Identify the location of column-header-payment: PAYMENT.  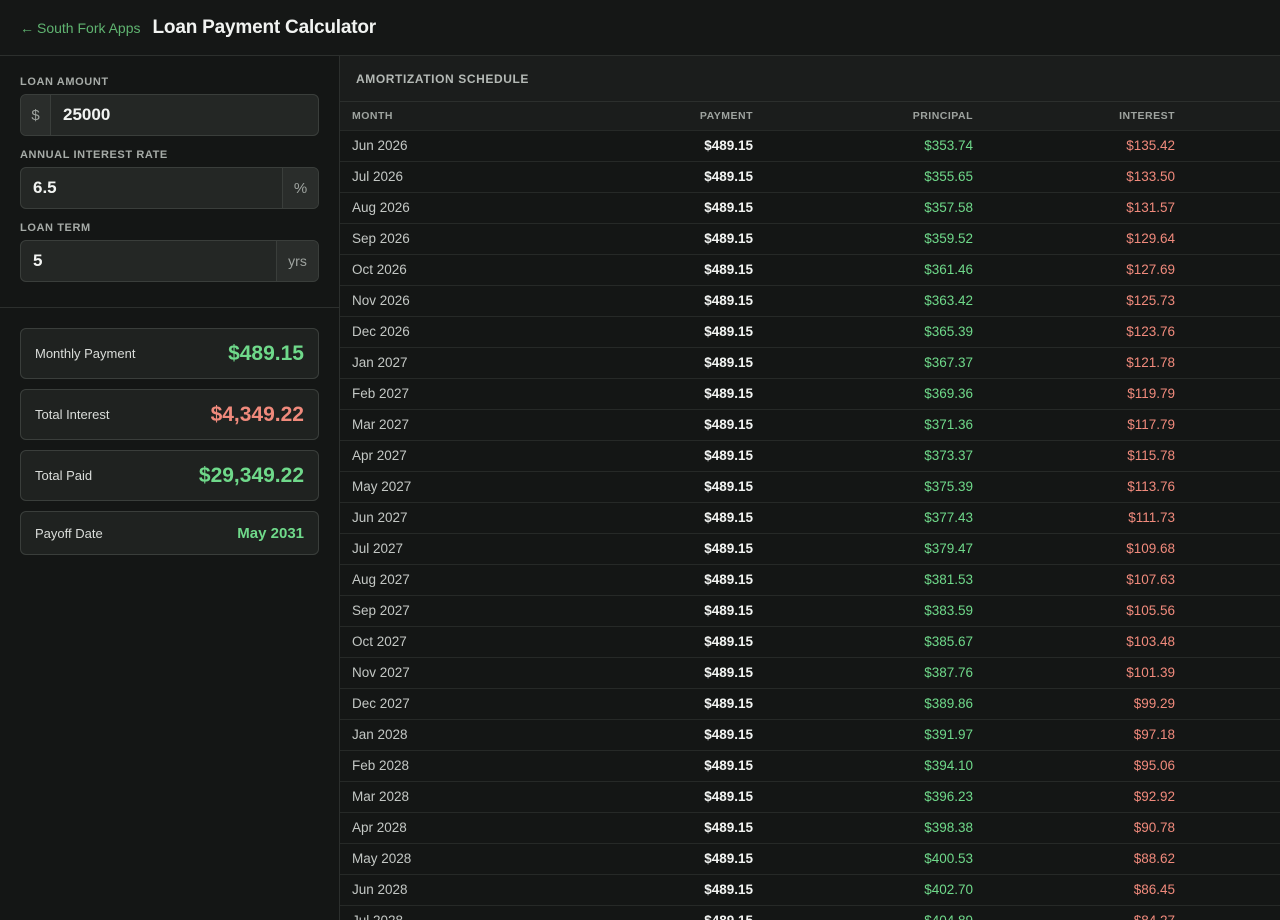
(681, 116).